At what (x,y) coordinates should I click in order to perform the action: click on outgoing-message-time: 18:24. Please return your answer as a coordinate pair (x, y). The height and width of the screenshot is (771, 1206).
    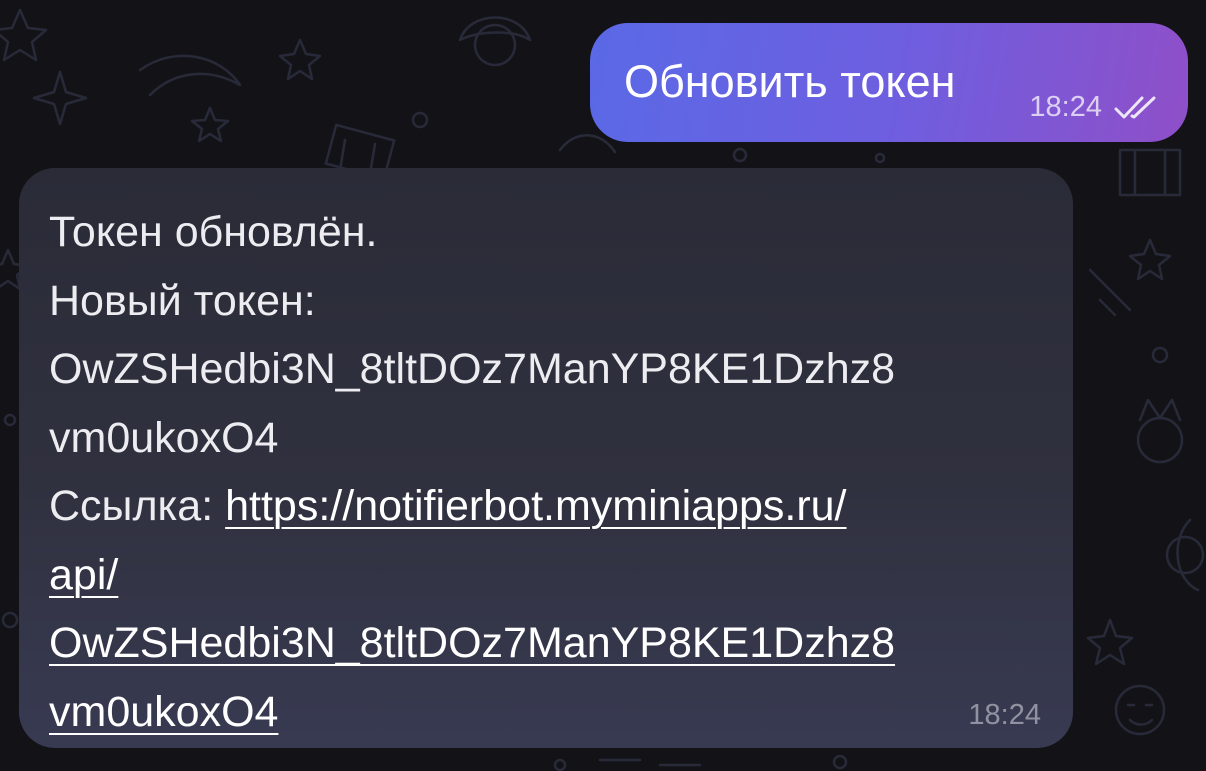
    Looking at the image, I should click on (1065, 107).